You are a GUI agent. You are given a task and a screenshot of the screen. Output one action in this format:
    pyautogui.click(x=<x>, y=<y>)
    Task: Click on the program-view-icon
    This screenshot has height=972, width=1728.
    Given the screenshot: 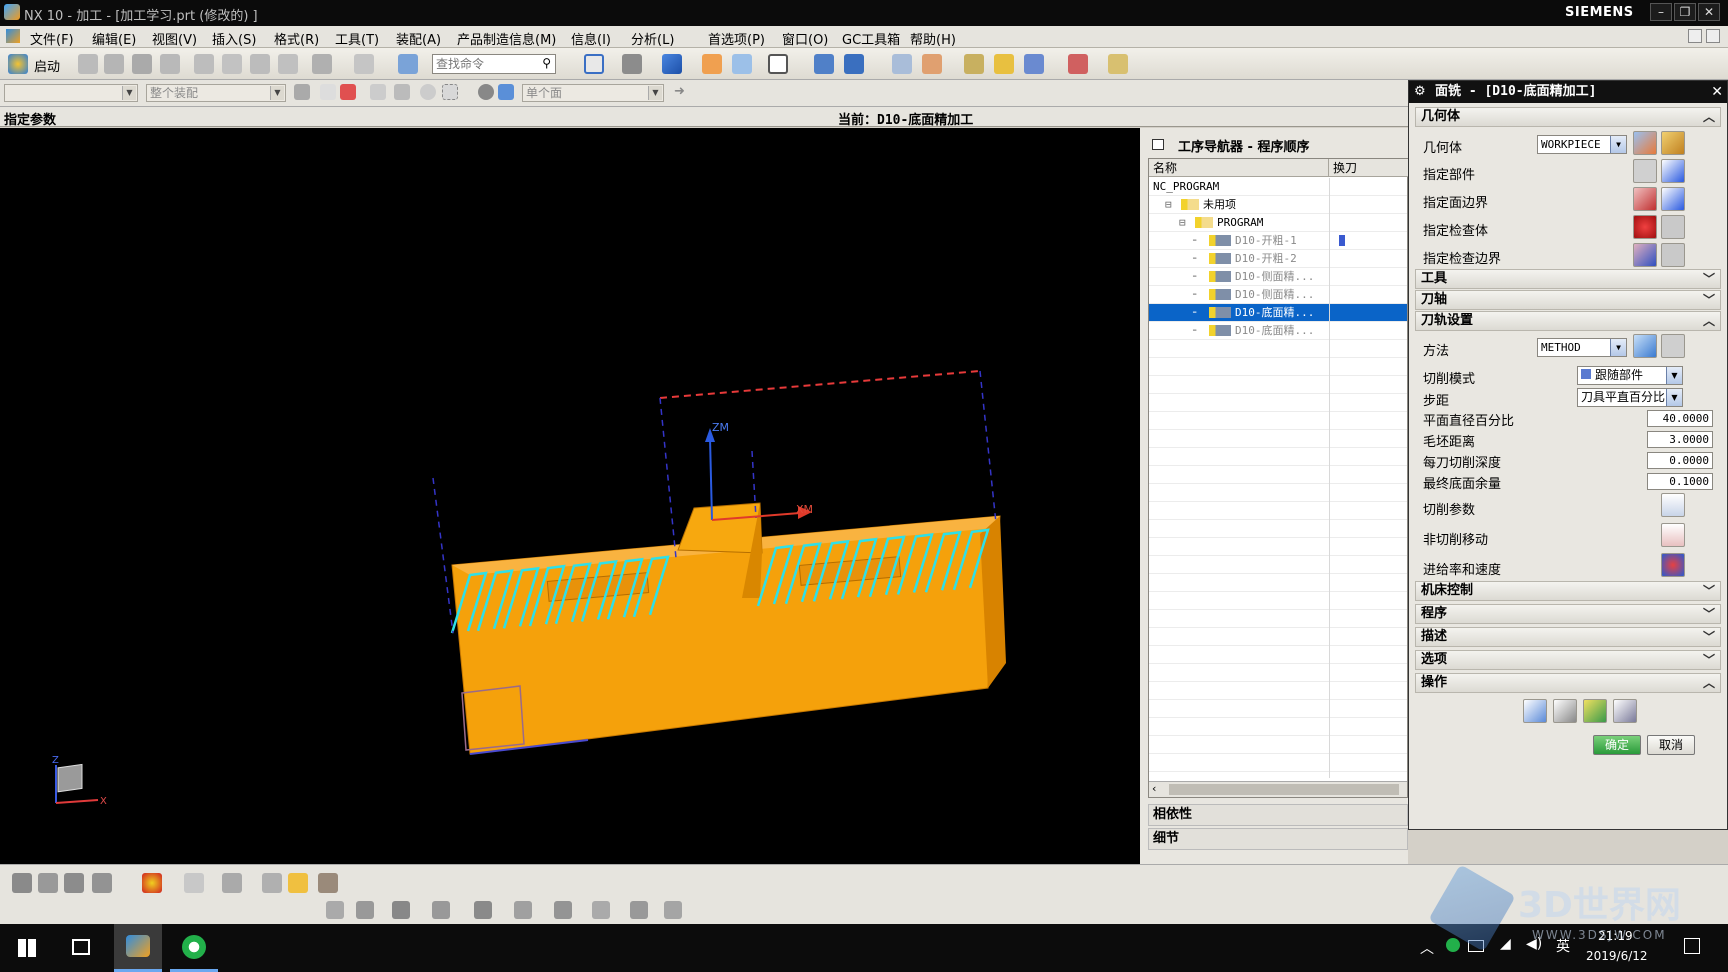 What is the action you would take?
    pyautogui.click(x=22, y=883)
    